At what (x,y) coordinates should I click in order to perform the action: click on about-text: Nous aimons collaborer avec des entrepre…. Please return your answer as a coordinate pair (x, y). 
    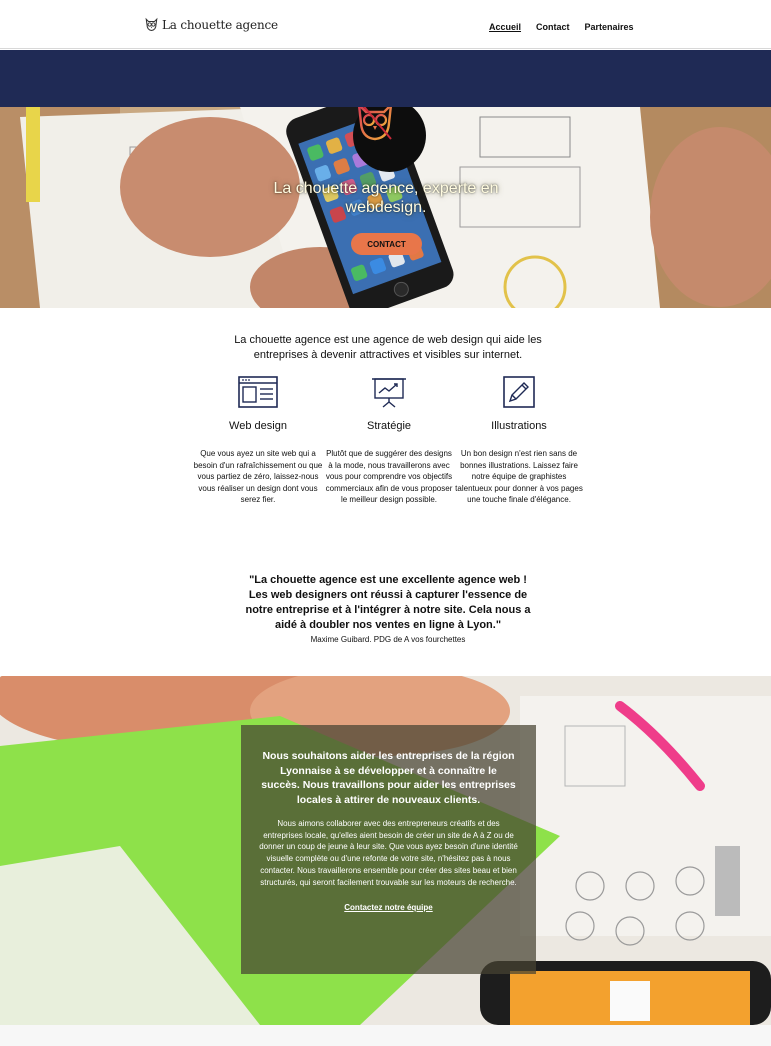
    Looking at the image, I should click on (388, 852).